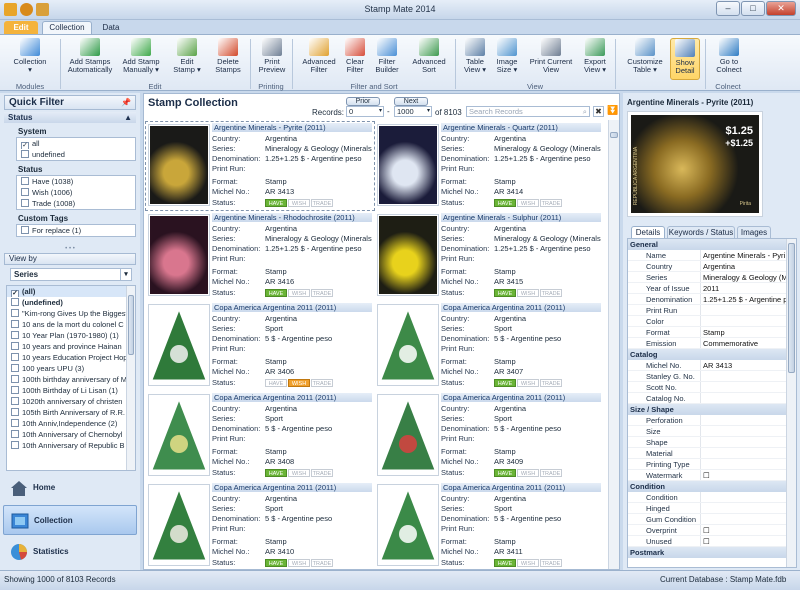 Image resolution: width=800 pixels, height=590 pixels. I want to click on property-scrollbar, so click(791, 403).